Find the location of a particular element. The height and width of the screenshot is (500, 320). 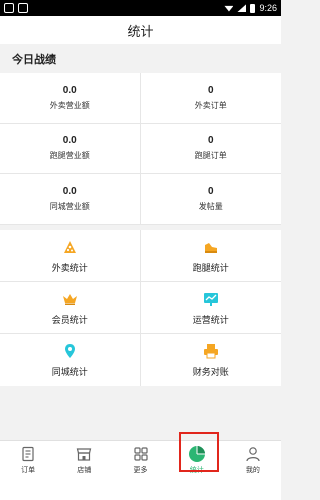

page-title: 统计 is located at coordinates (140, 31).